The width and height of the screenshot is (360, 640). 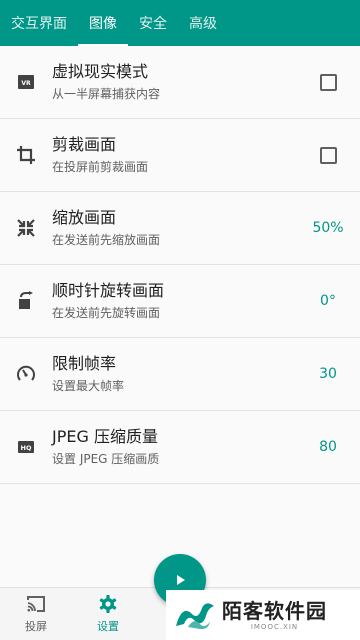 I want to click on setting-title: 缩放画面, so click(x=84, y=217).